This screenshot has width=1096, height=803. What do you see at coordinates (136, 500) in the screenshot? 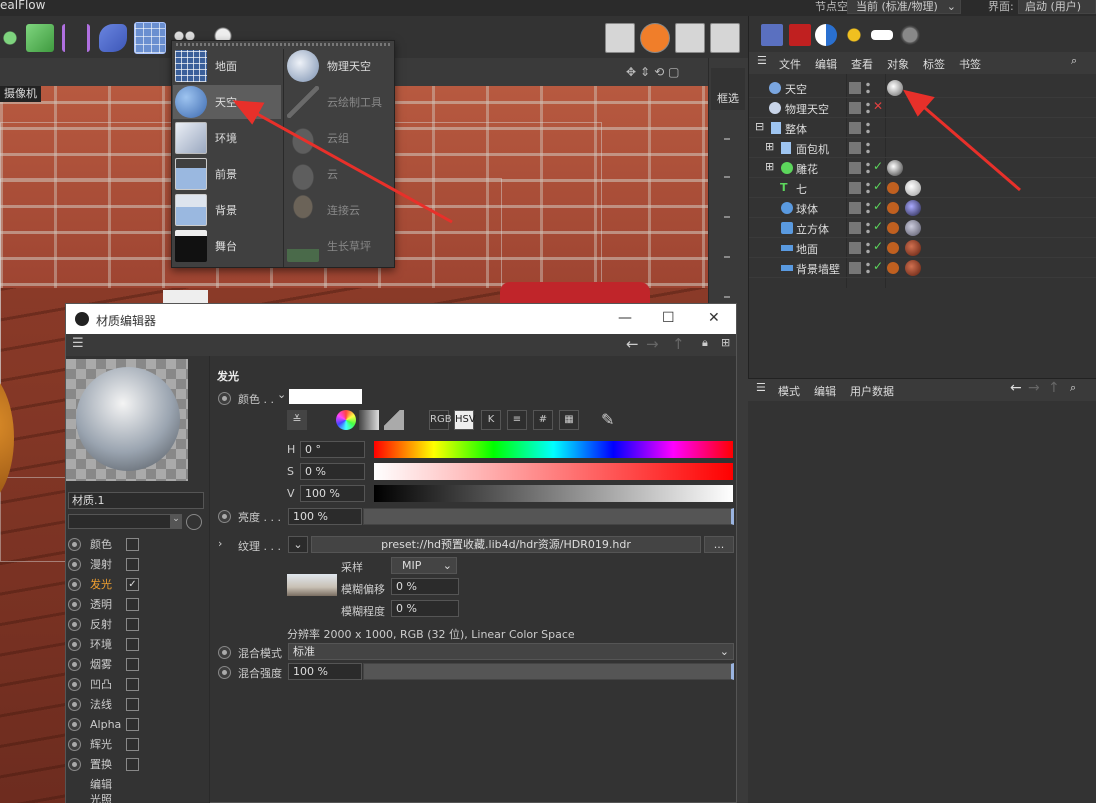
I see `material-name-field: 材质.1` at bounding box center [136, 500].